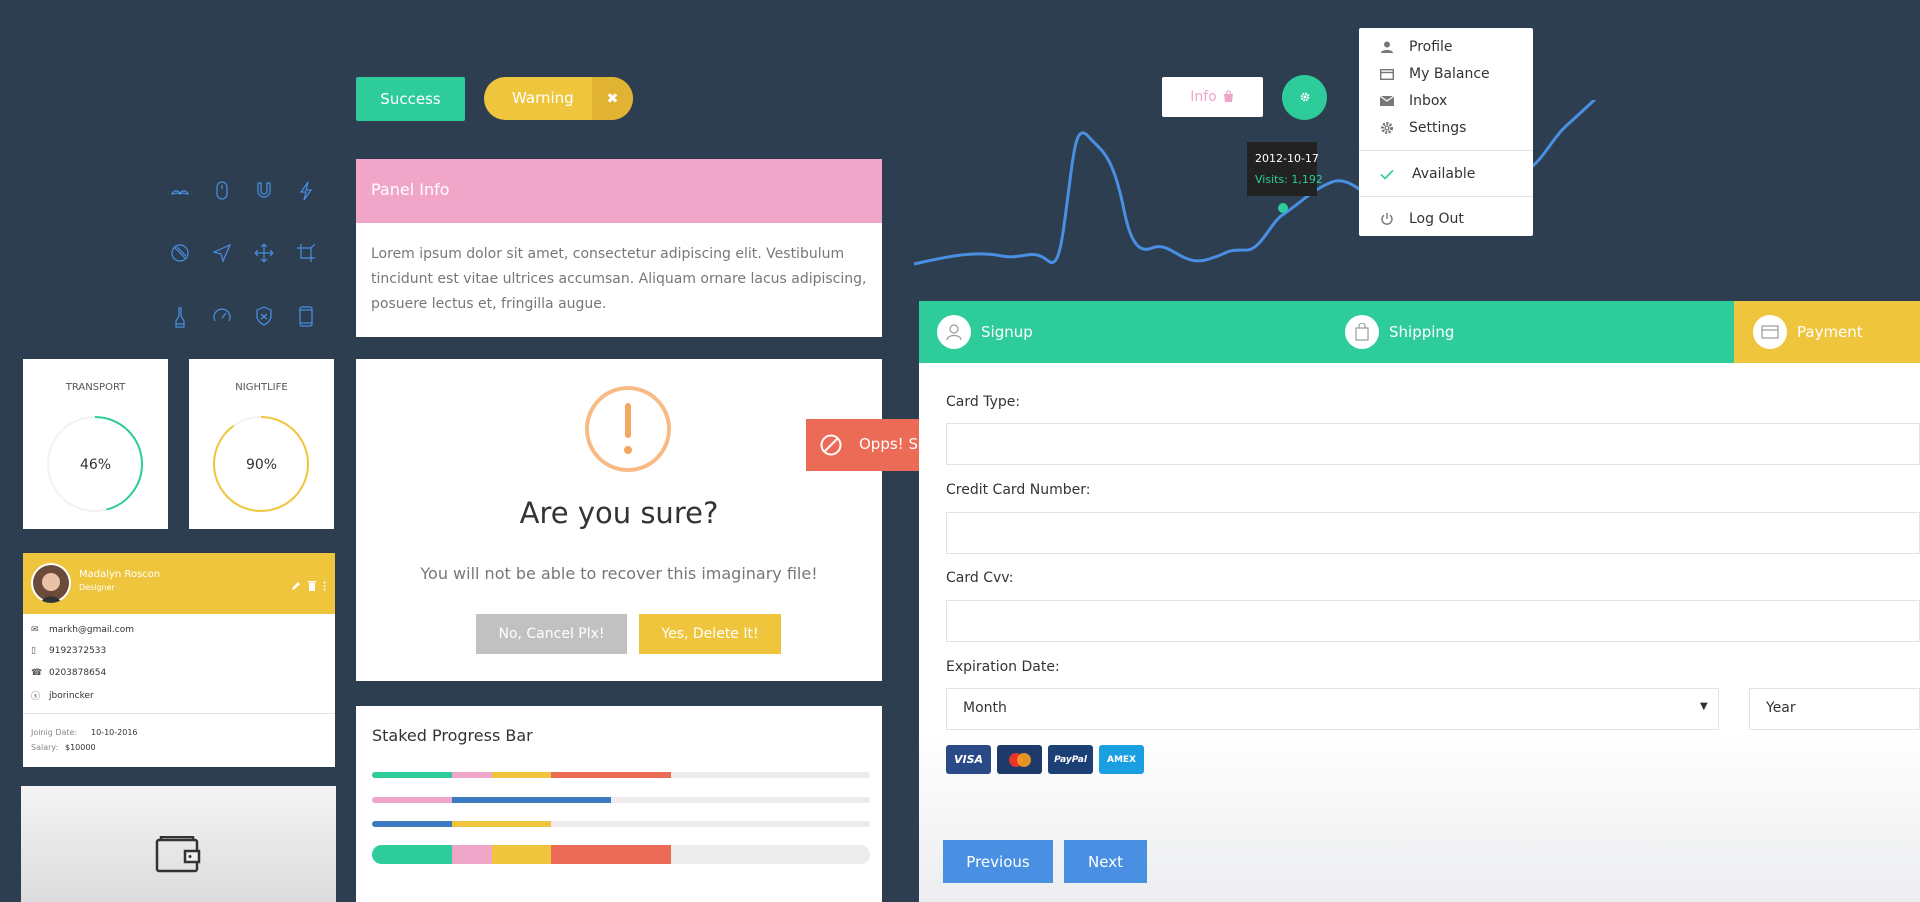 The height and width of the screenshot is (902, 1920). Describe the element at coordinates (324, 585) in the screenshot. I see `more-icon` at that location.